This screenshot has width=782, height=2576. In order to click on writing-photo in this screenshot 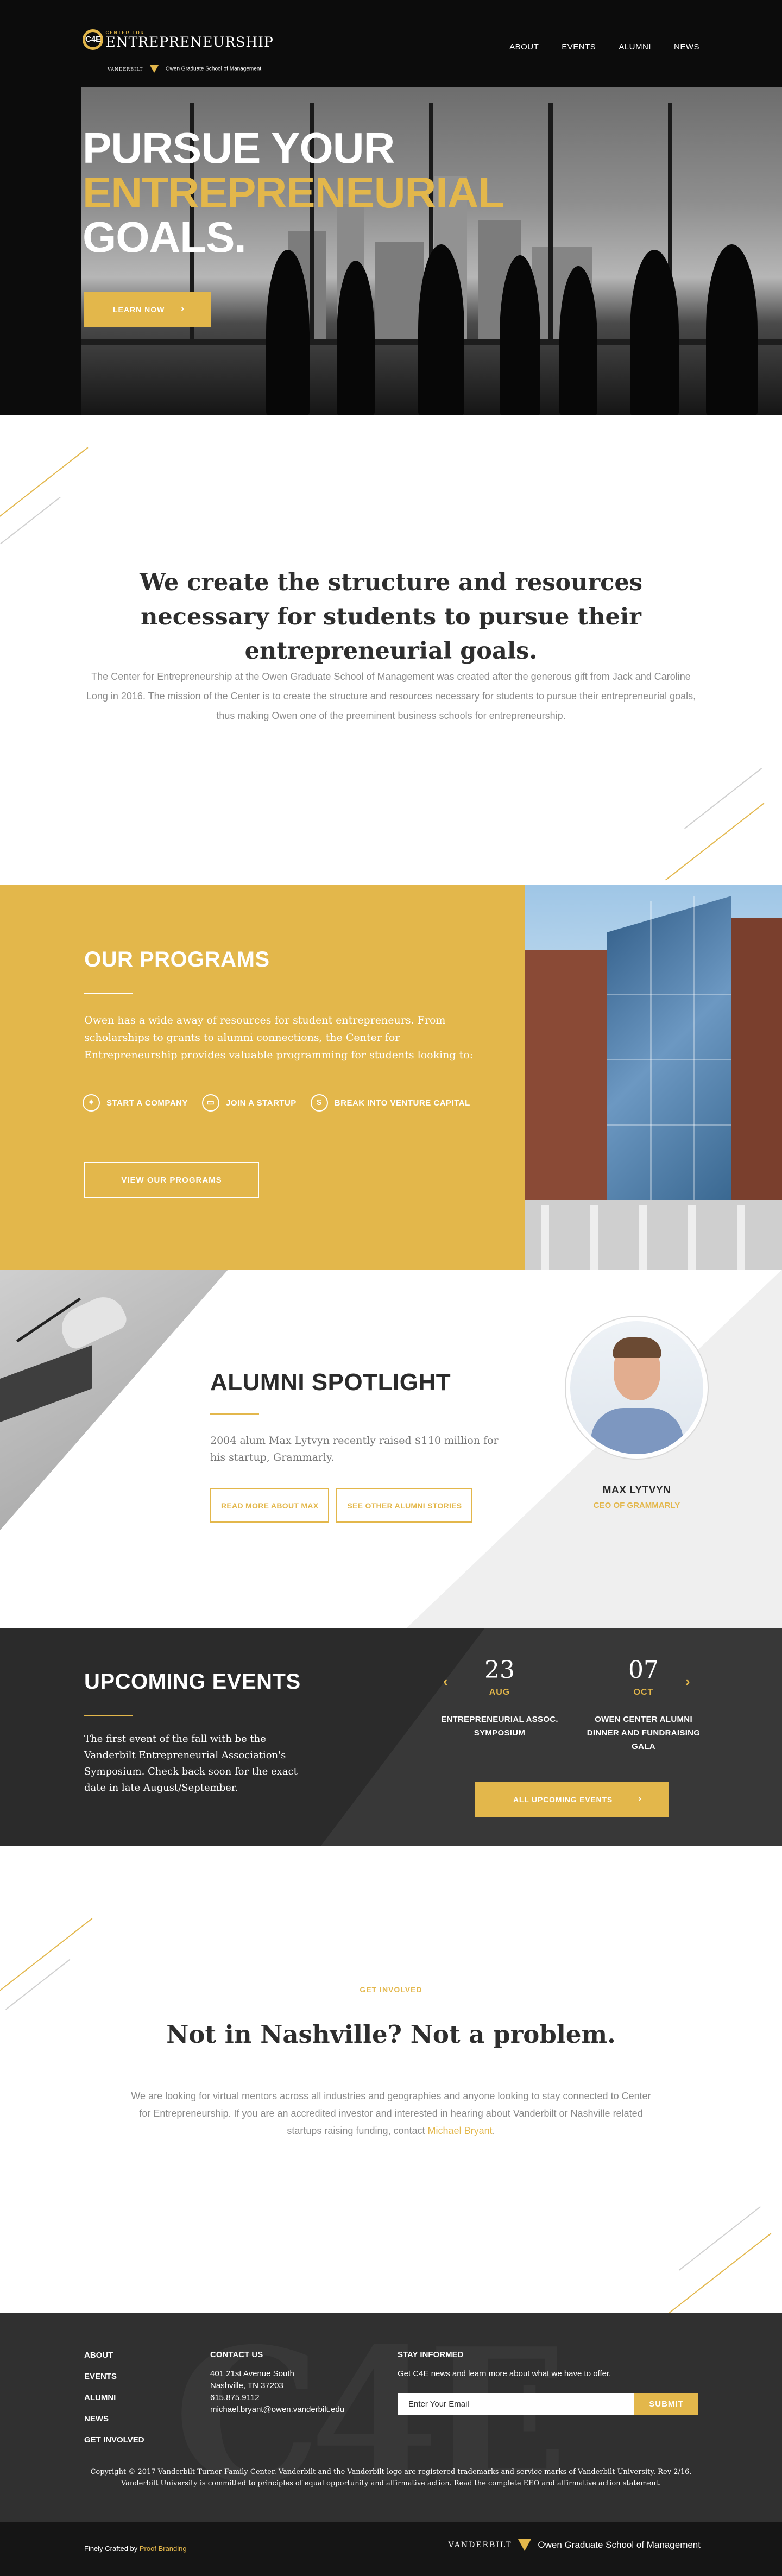, I will do `click(114, 1400)`.